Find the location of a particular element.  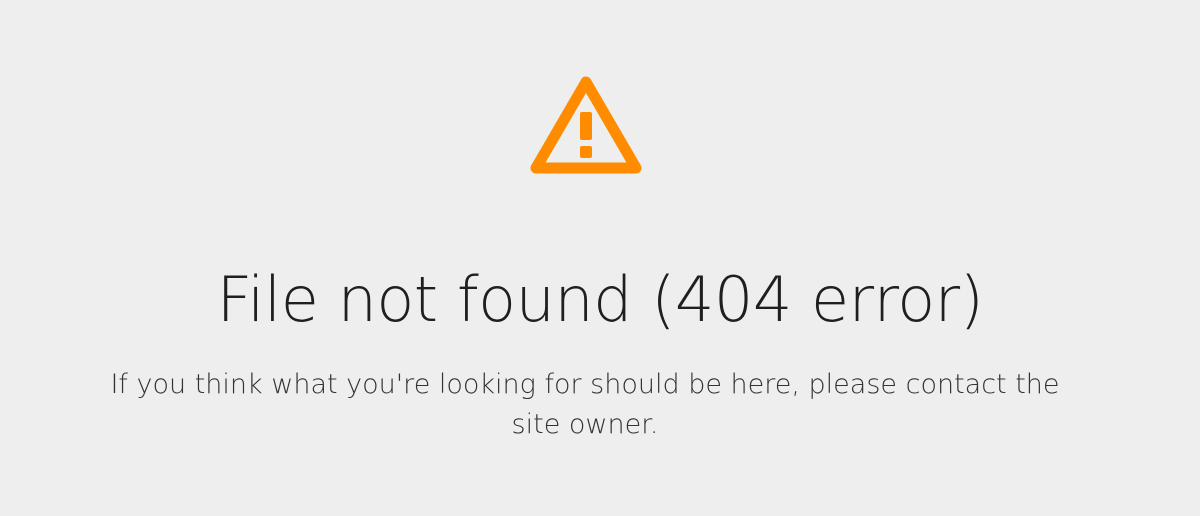

warning-icon is located at coordinates (586, 125).